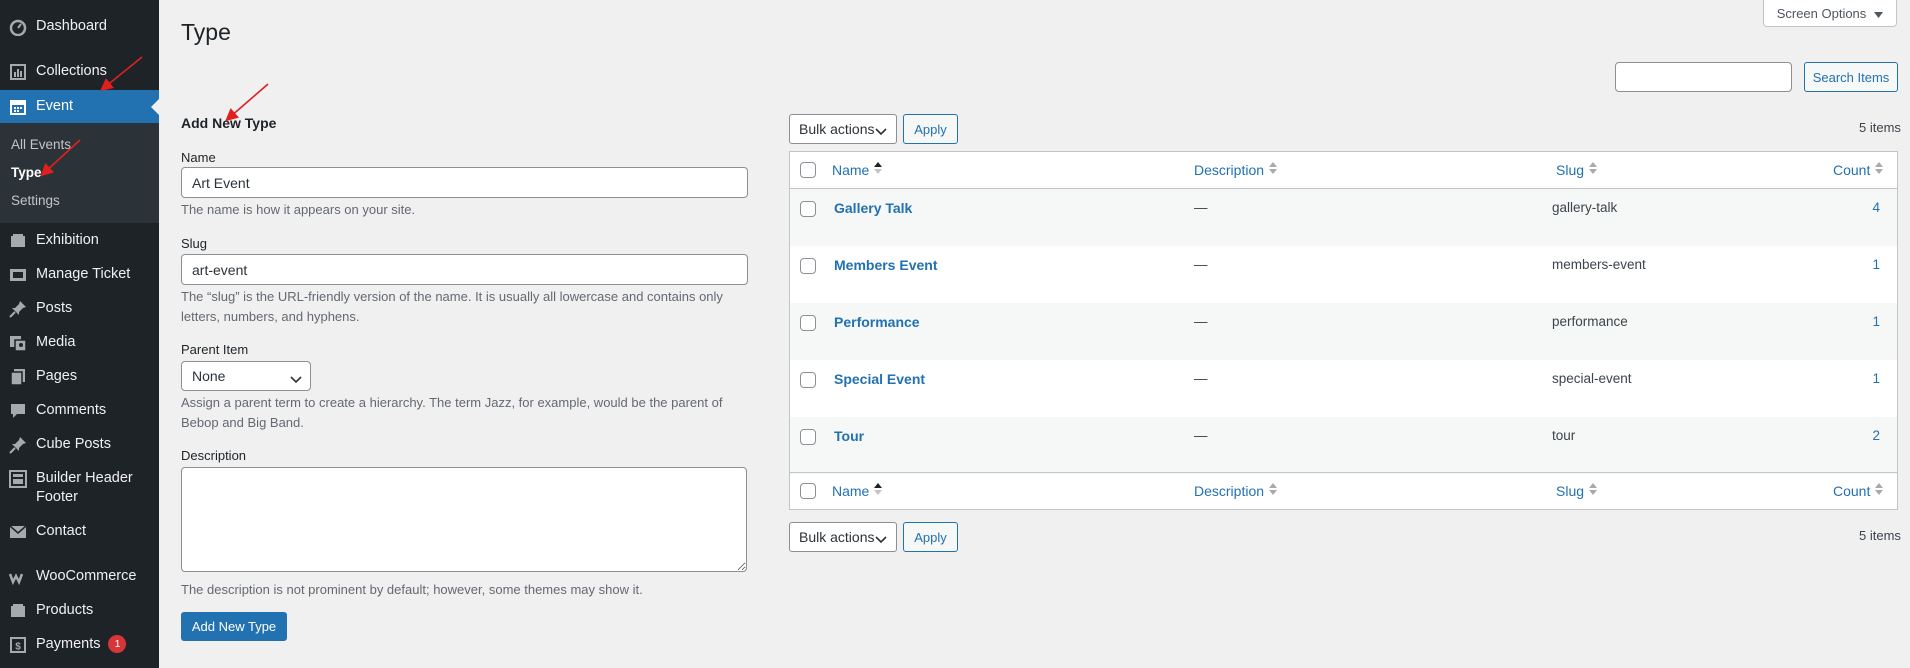 The image size is (1910, 668). I want to click on sidebar-item-media: Media, so click(79, 343).